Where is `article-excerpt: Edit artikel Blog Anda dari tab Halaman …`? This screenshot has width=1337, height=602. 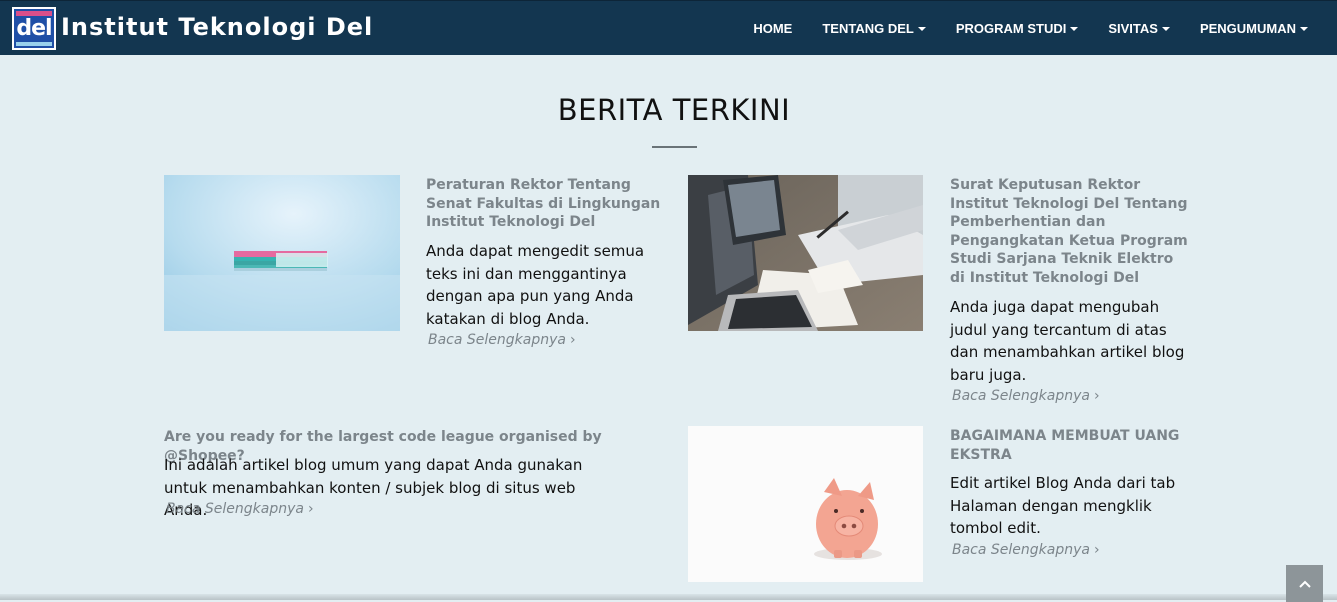
article-excerpt: Edit artikel Blog Anda dari tab Halaman … is located at coordinates (1063, 505).